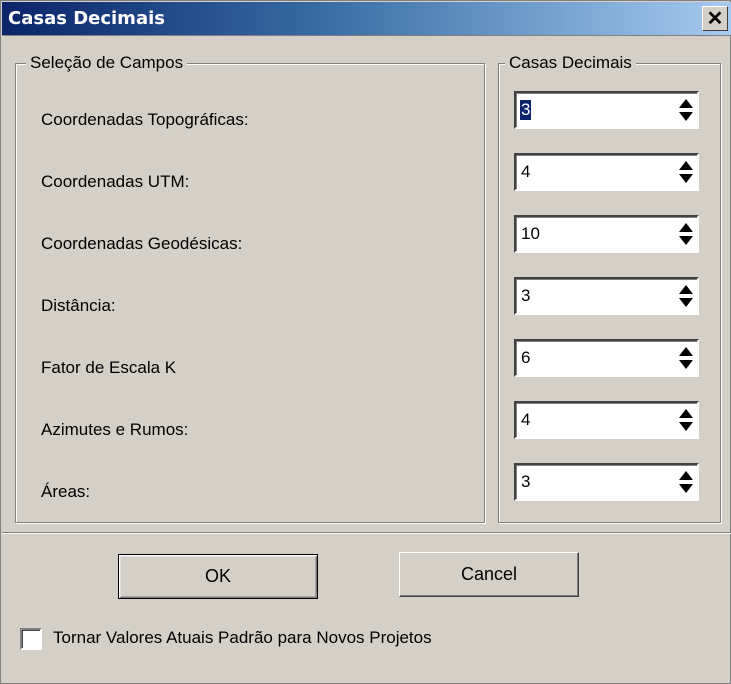 The height and width of the screenshot is (684, 731). I want to click on field-selection-legend: Seleção de Campos, so click(107, 63).